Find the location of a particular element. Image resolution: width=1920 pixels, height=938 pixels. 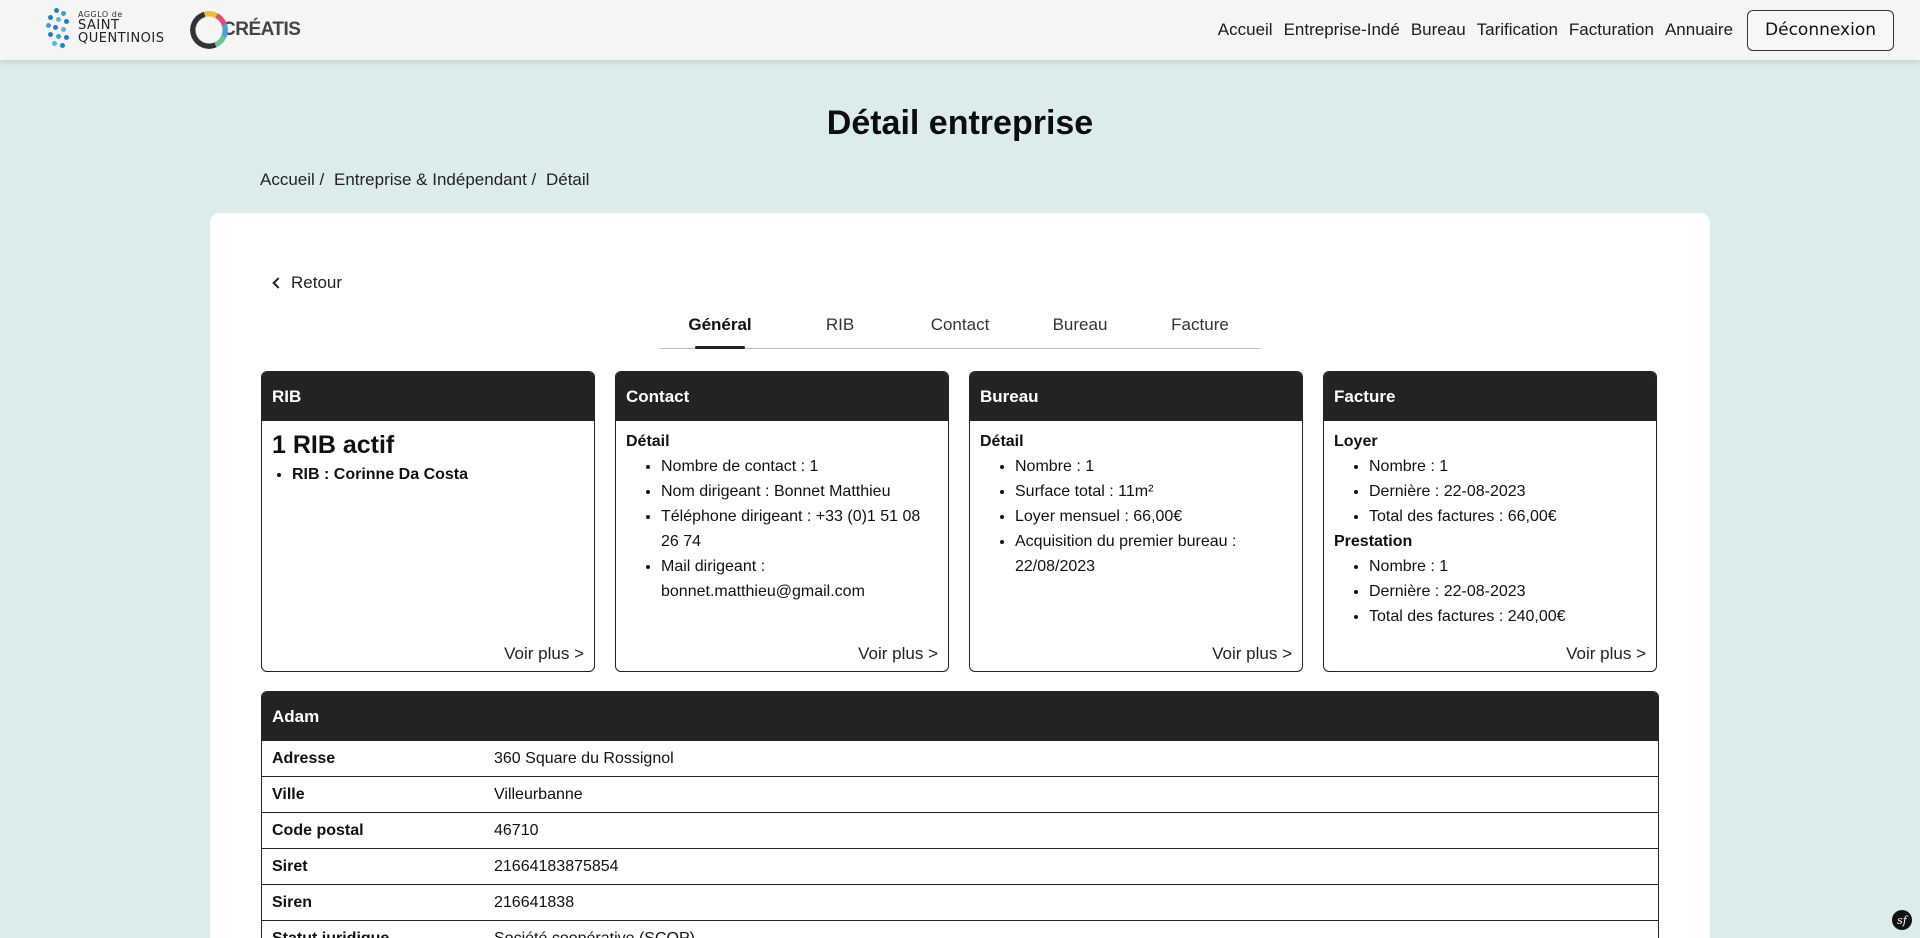

tab-rib: RIB is located at coordinates (840, 330).